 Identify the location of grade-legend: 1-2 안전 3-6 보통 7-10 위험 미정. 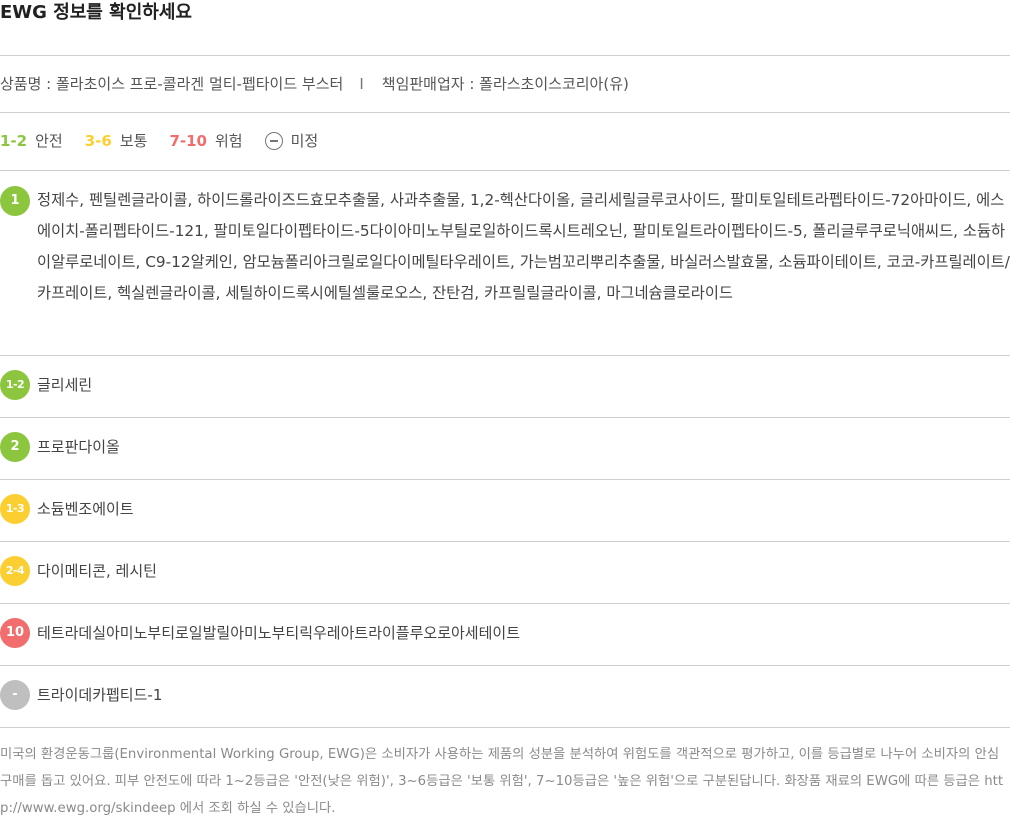
(170, 141).